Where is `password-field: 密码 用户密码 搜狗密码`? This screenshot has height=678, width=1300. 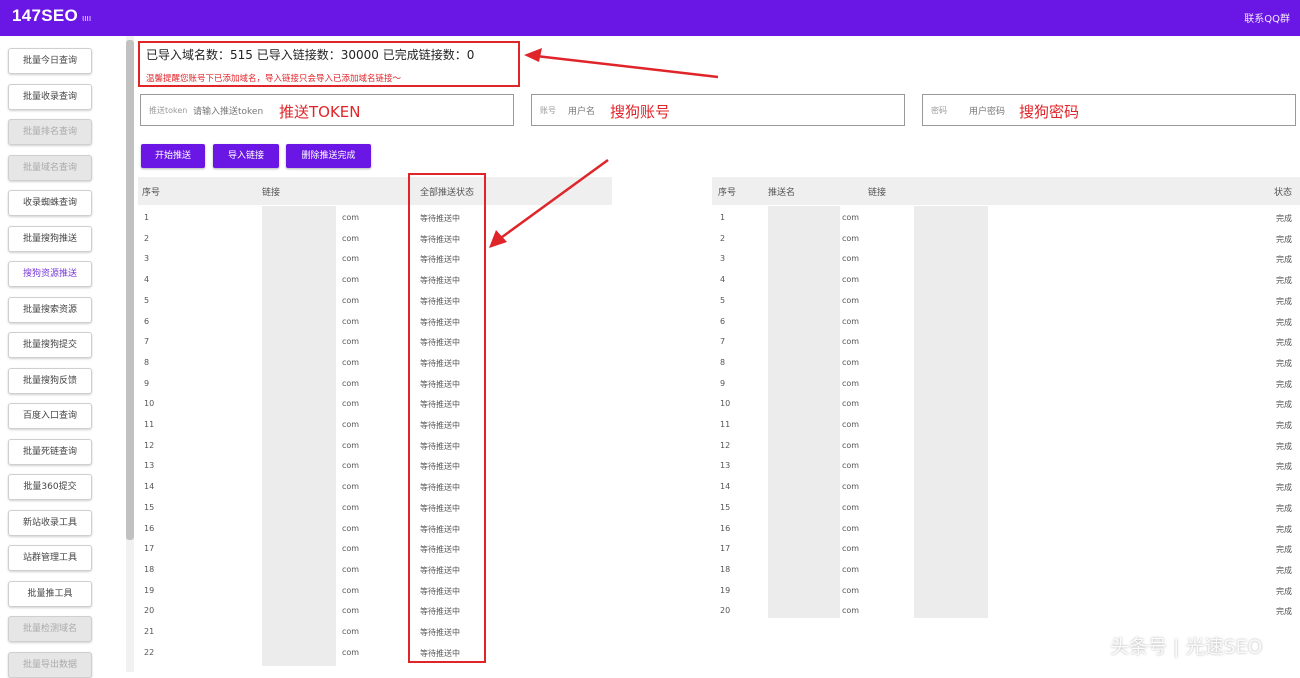 password-field: 密码 用户密码 搜狗密码 is located at coordinates (1109, 110).